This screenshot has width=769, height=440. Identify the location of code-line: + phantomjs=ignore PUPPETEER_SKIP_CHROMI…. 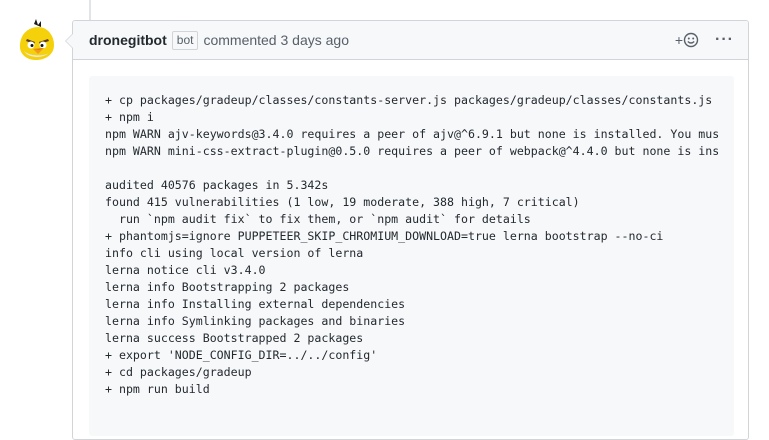
(384, 236).